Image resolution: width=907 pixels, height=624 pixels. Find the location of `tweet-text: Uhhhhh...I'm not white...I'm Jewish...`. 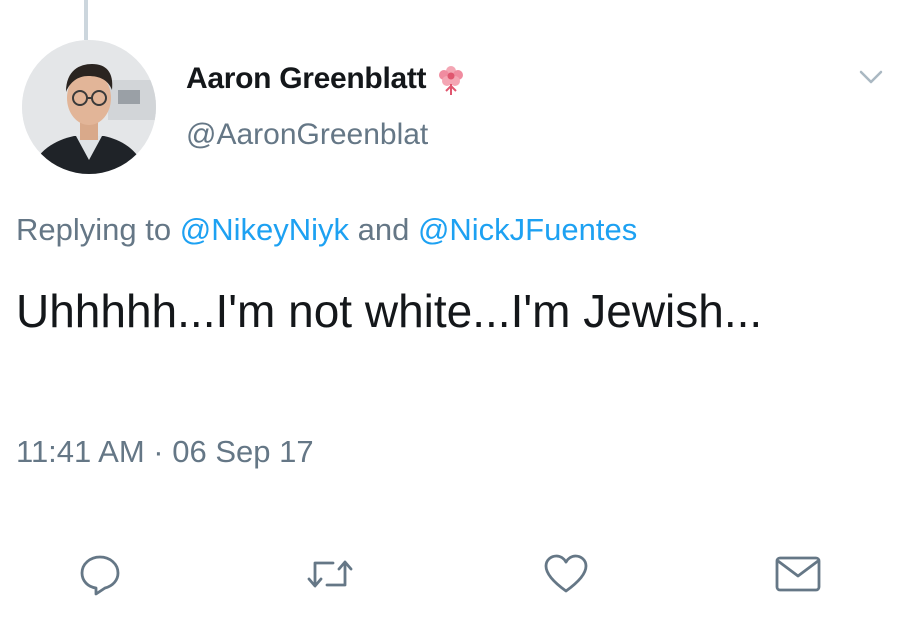

tweet-text: Uhhhhh...I'm not white...I'm Jewish... is located at coordinates (389, 311).